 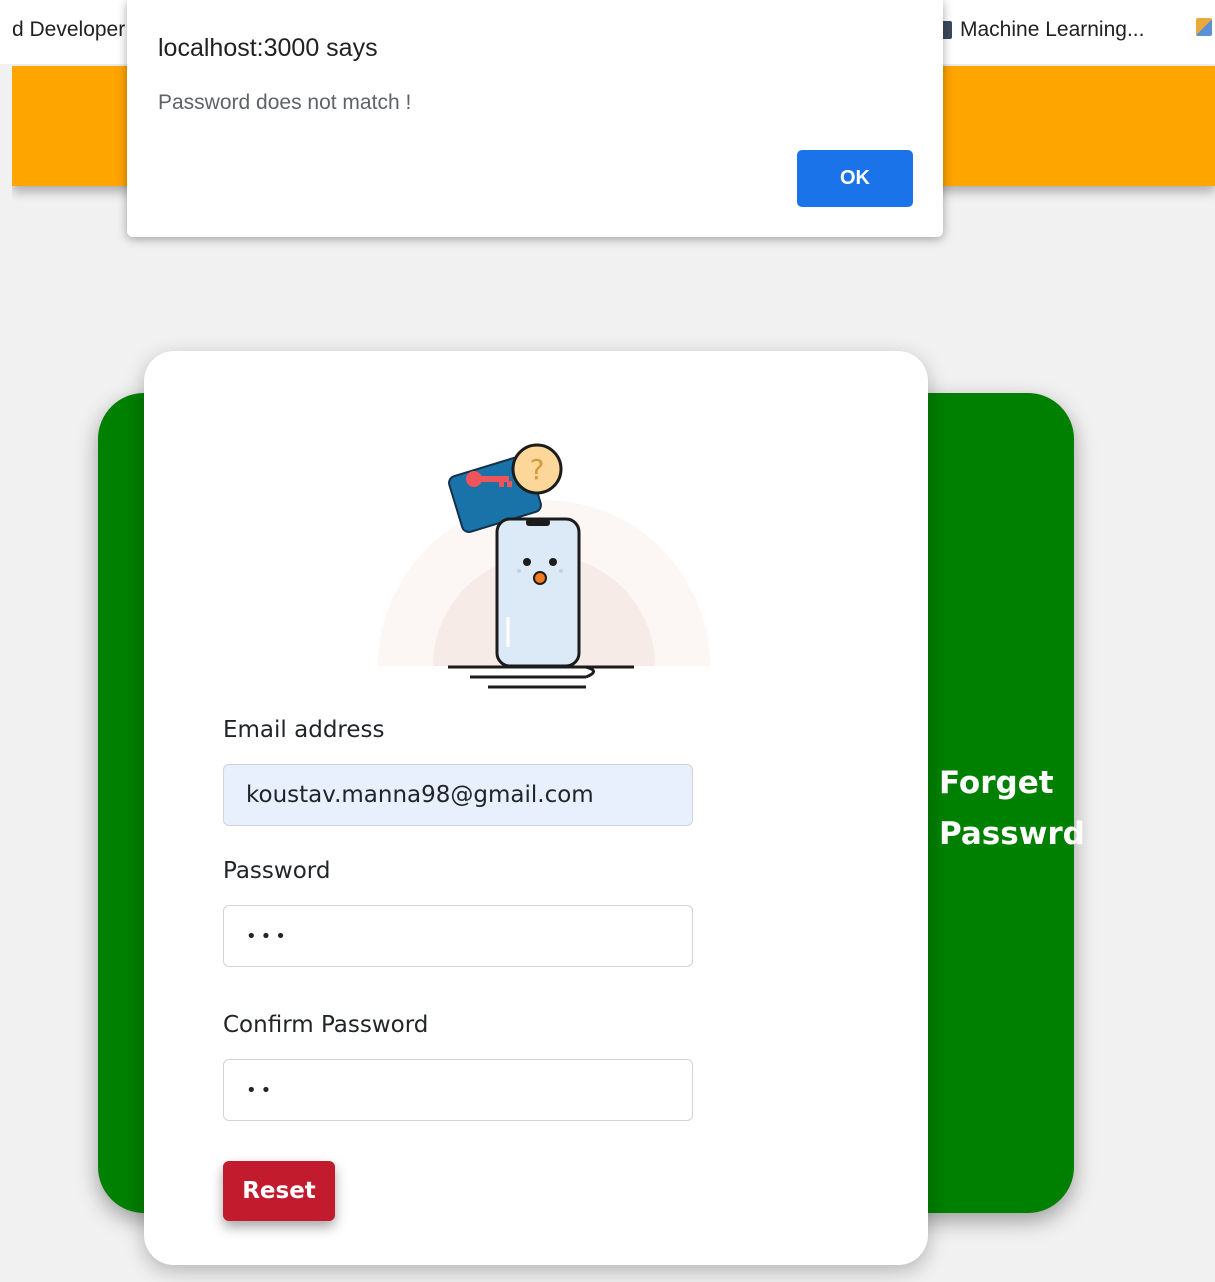 I want to click on reset-button: Reset, so click(x=279, y=1191).